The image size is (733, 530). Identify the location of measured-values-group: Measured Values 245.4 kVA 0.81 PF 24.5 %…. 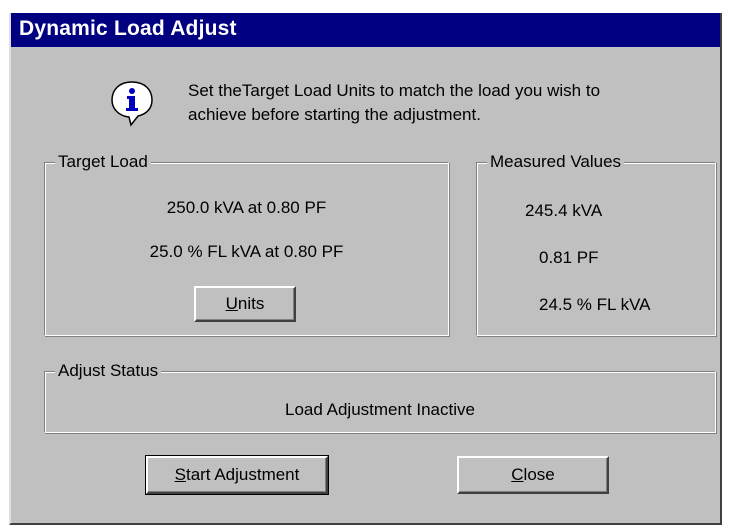
(596, 244).